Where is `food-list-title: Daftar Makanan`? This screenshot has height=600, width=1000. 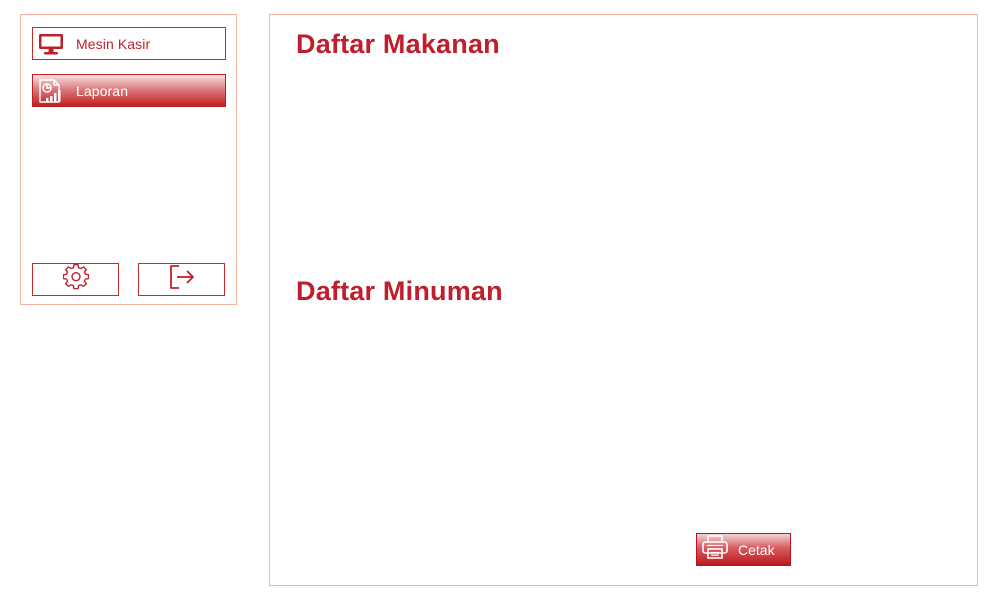 food-list-title: Daftar Makanan is located at coordinates (398, 44).